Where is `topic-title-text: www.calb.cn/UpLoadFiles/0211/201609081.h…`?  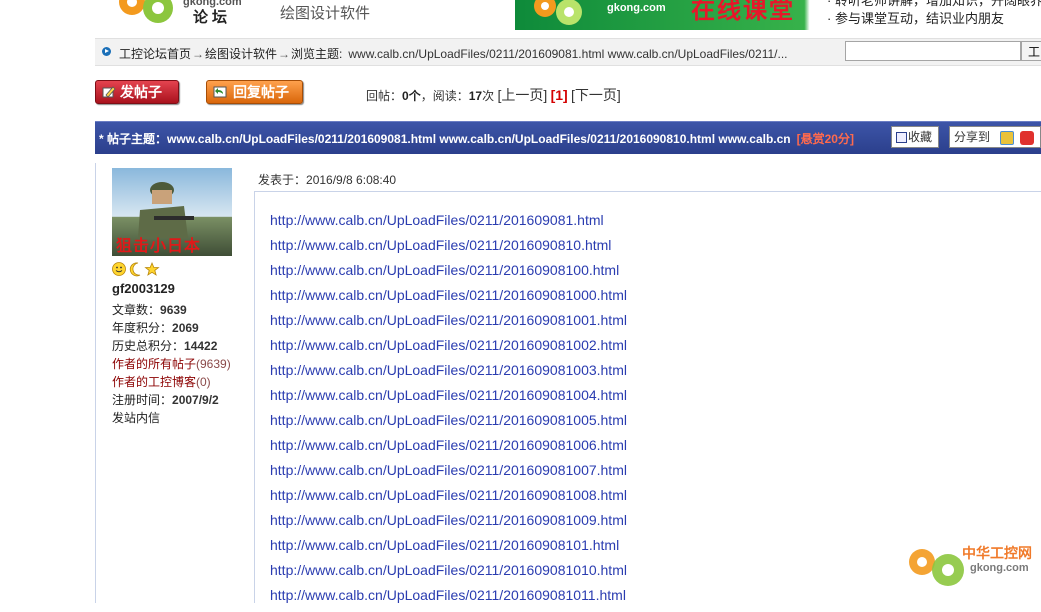 topic-title-text: www.calb.cn/UpLoadFiles/0211/201609081.h… is located at coordinates (479, 139).